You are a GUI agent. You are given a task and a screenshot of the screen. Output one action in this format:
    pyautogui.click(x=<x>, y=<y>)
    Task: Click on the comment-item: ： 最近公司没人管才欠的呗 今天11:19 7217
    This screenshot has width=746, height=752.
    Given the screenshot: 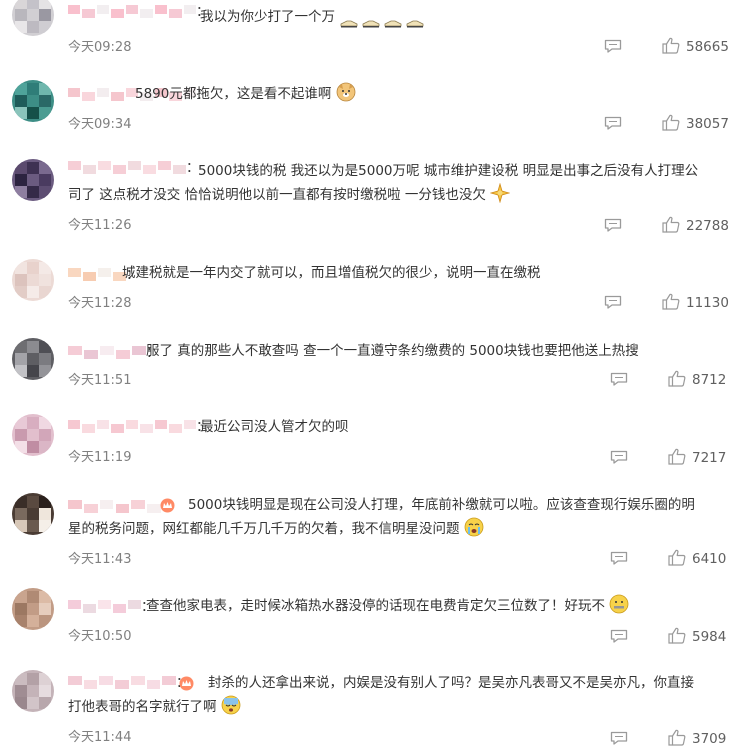 What is the action you would take?
    pyautogui.click(x=373, y=450)
    